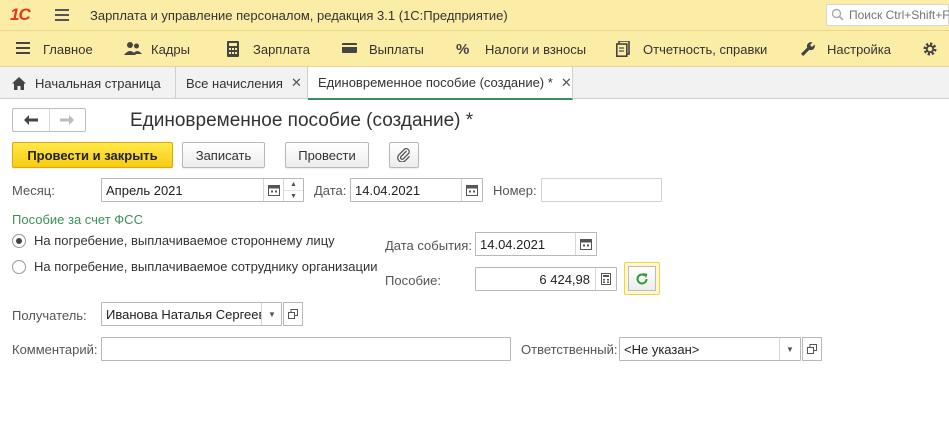 This screenshot has height=430, width=949. Describe the element at coordinates (184, 314) in the screenshot. I see `recipient-value: Иванова Наталья Сергеевна` at that location.